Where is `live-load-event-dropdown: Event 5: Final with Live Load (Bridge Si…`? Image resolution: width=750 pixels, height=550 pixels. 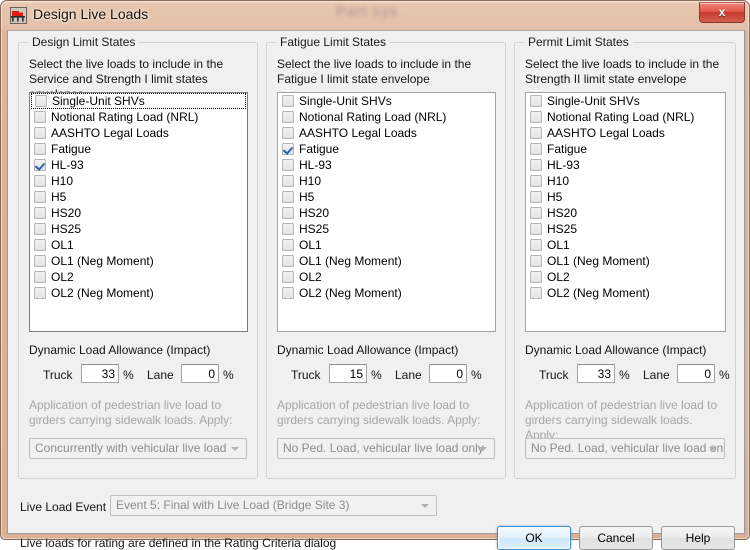 live-load-event-dropdown: Event 5: Final with Live Load (Bridge Si… is located at coordinates (273, 505).